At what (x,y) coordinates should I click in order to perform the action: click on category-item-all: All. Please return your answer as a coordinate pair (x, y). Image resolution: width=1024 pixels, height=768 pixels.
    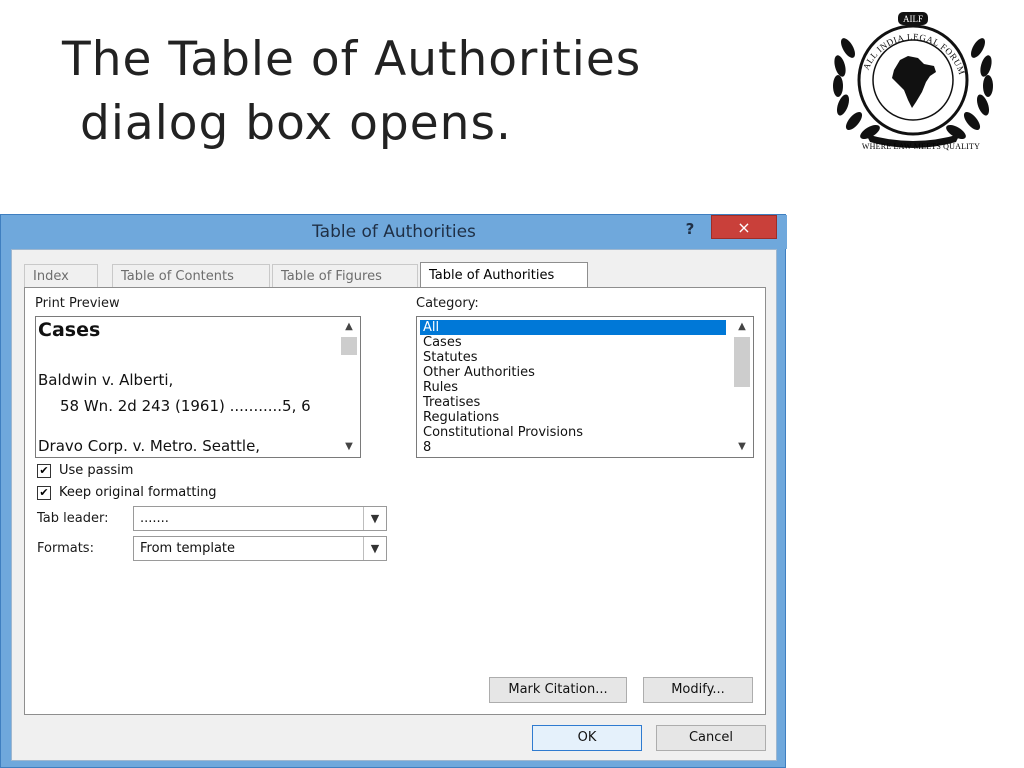
    Looking at the image, I should click on (573, 327).